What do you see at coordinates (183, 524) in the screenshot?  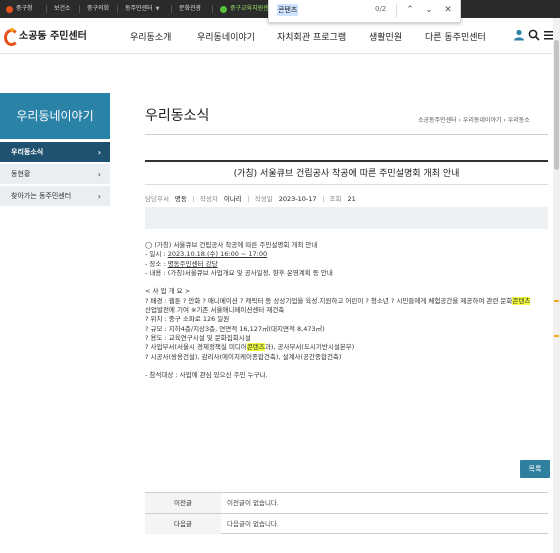 I see `next-post-label: 다음글` at bounding box center [183, 524].